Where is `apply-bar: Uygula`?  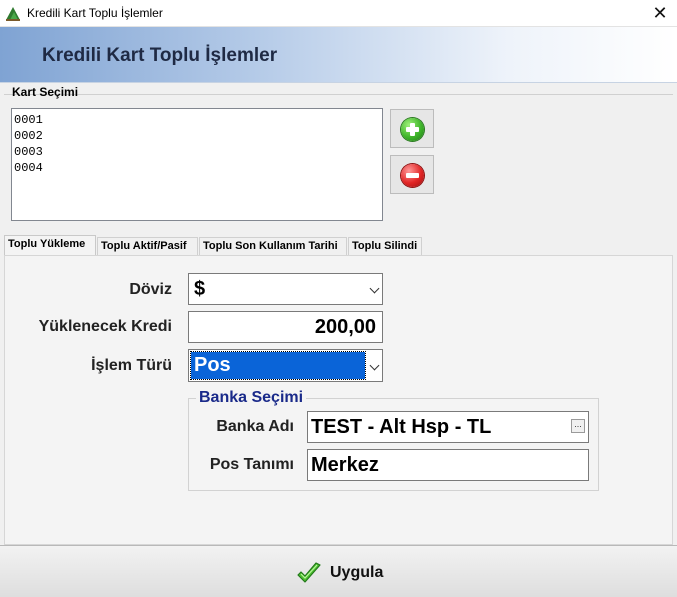
apply-bar: Uygula is located at coordinates (338, 571).